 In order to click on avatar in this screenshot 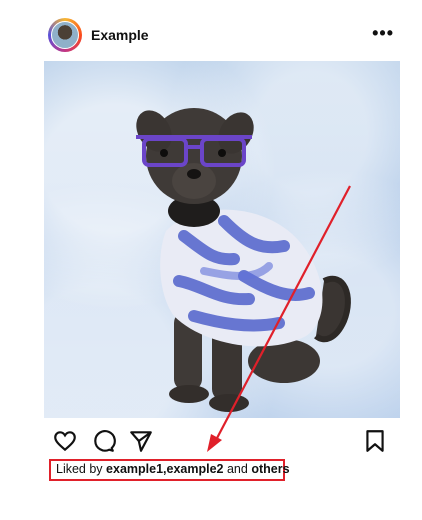, I will do `click(65, 35)`.